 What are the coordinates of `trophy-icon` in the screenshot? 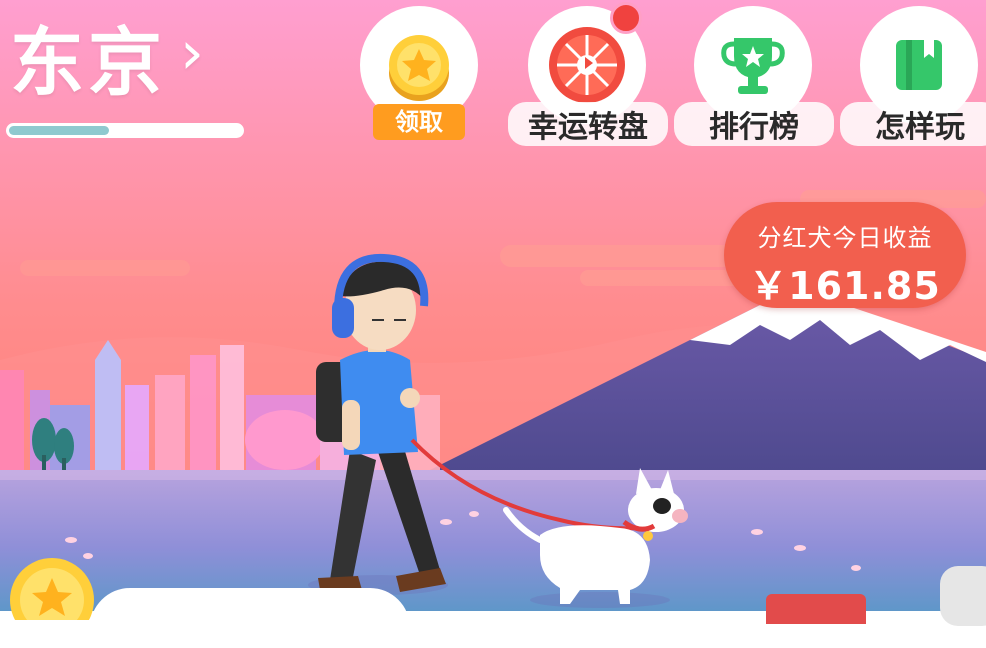 It's located at (753, 66).